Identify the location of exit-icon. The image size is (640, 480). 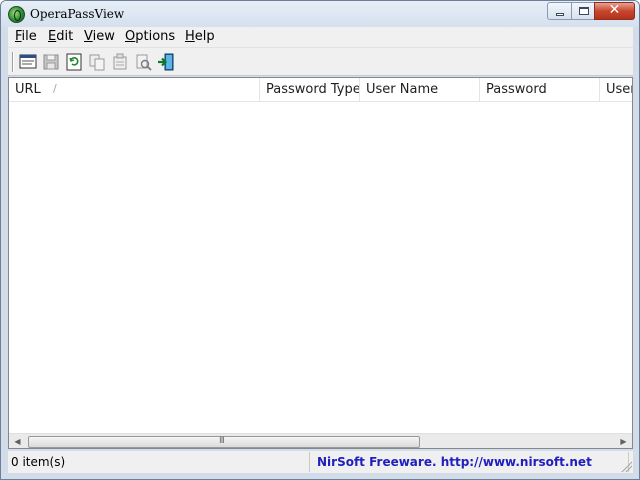
(166, 62).